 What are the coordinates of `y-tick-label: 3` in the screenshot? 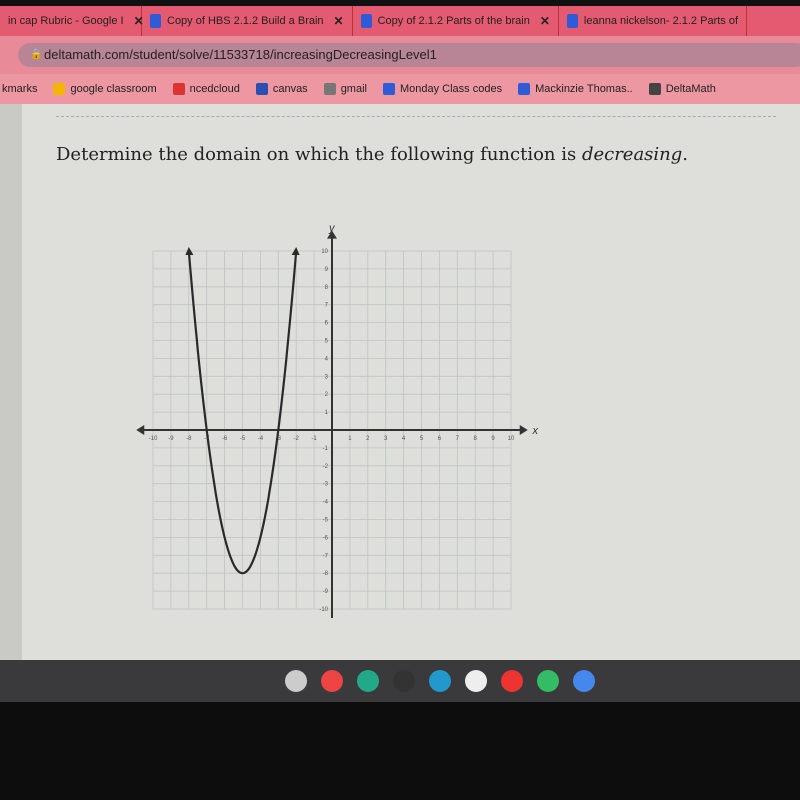 It's located at (327, 377).